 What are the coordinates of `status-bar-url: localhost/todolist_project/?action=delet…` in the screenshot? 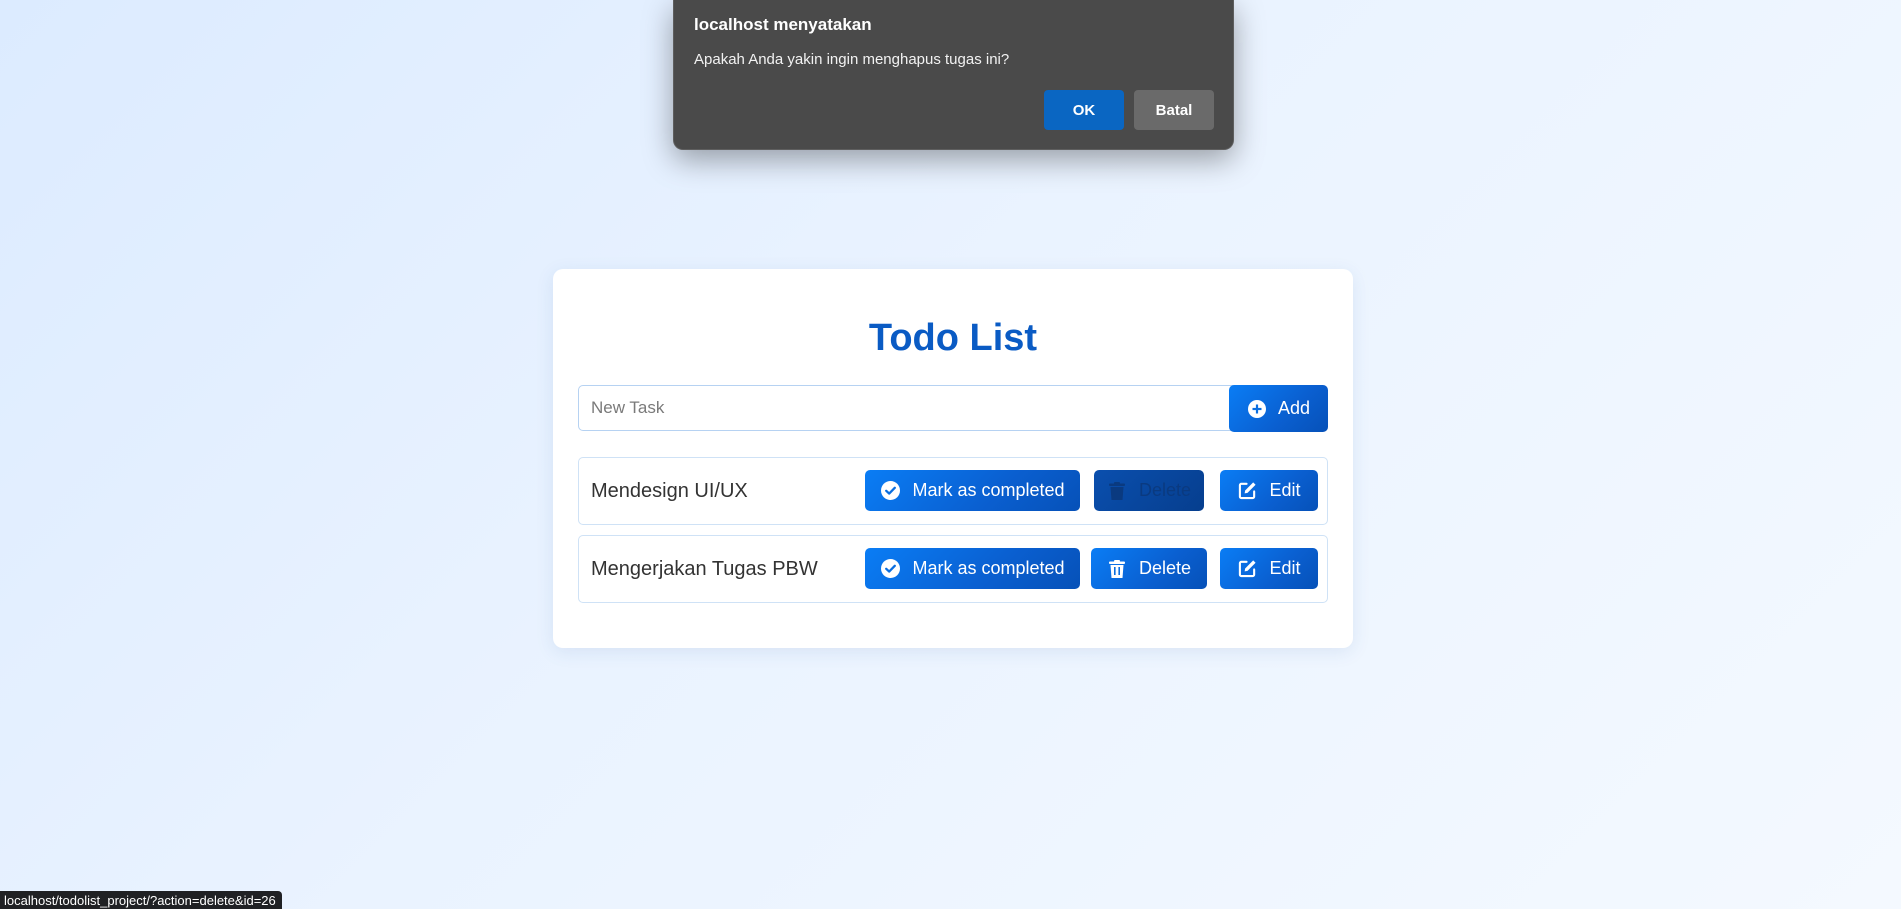 It's located at (141, 900).